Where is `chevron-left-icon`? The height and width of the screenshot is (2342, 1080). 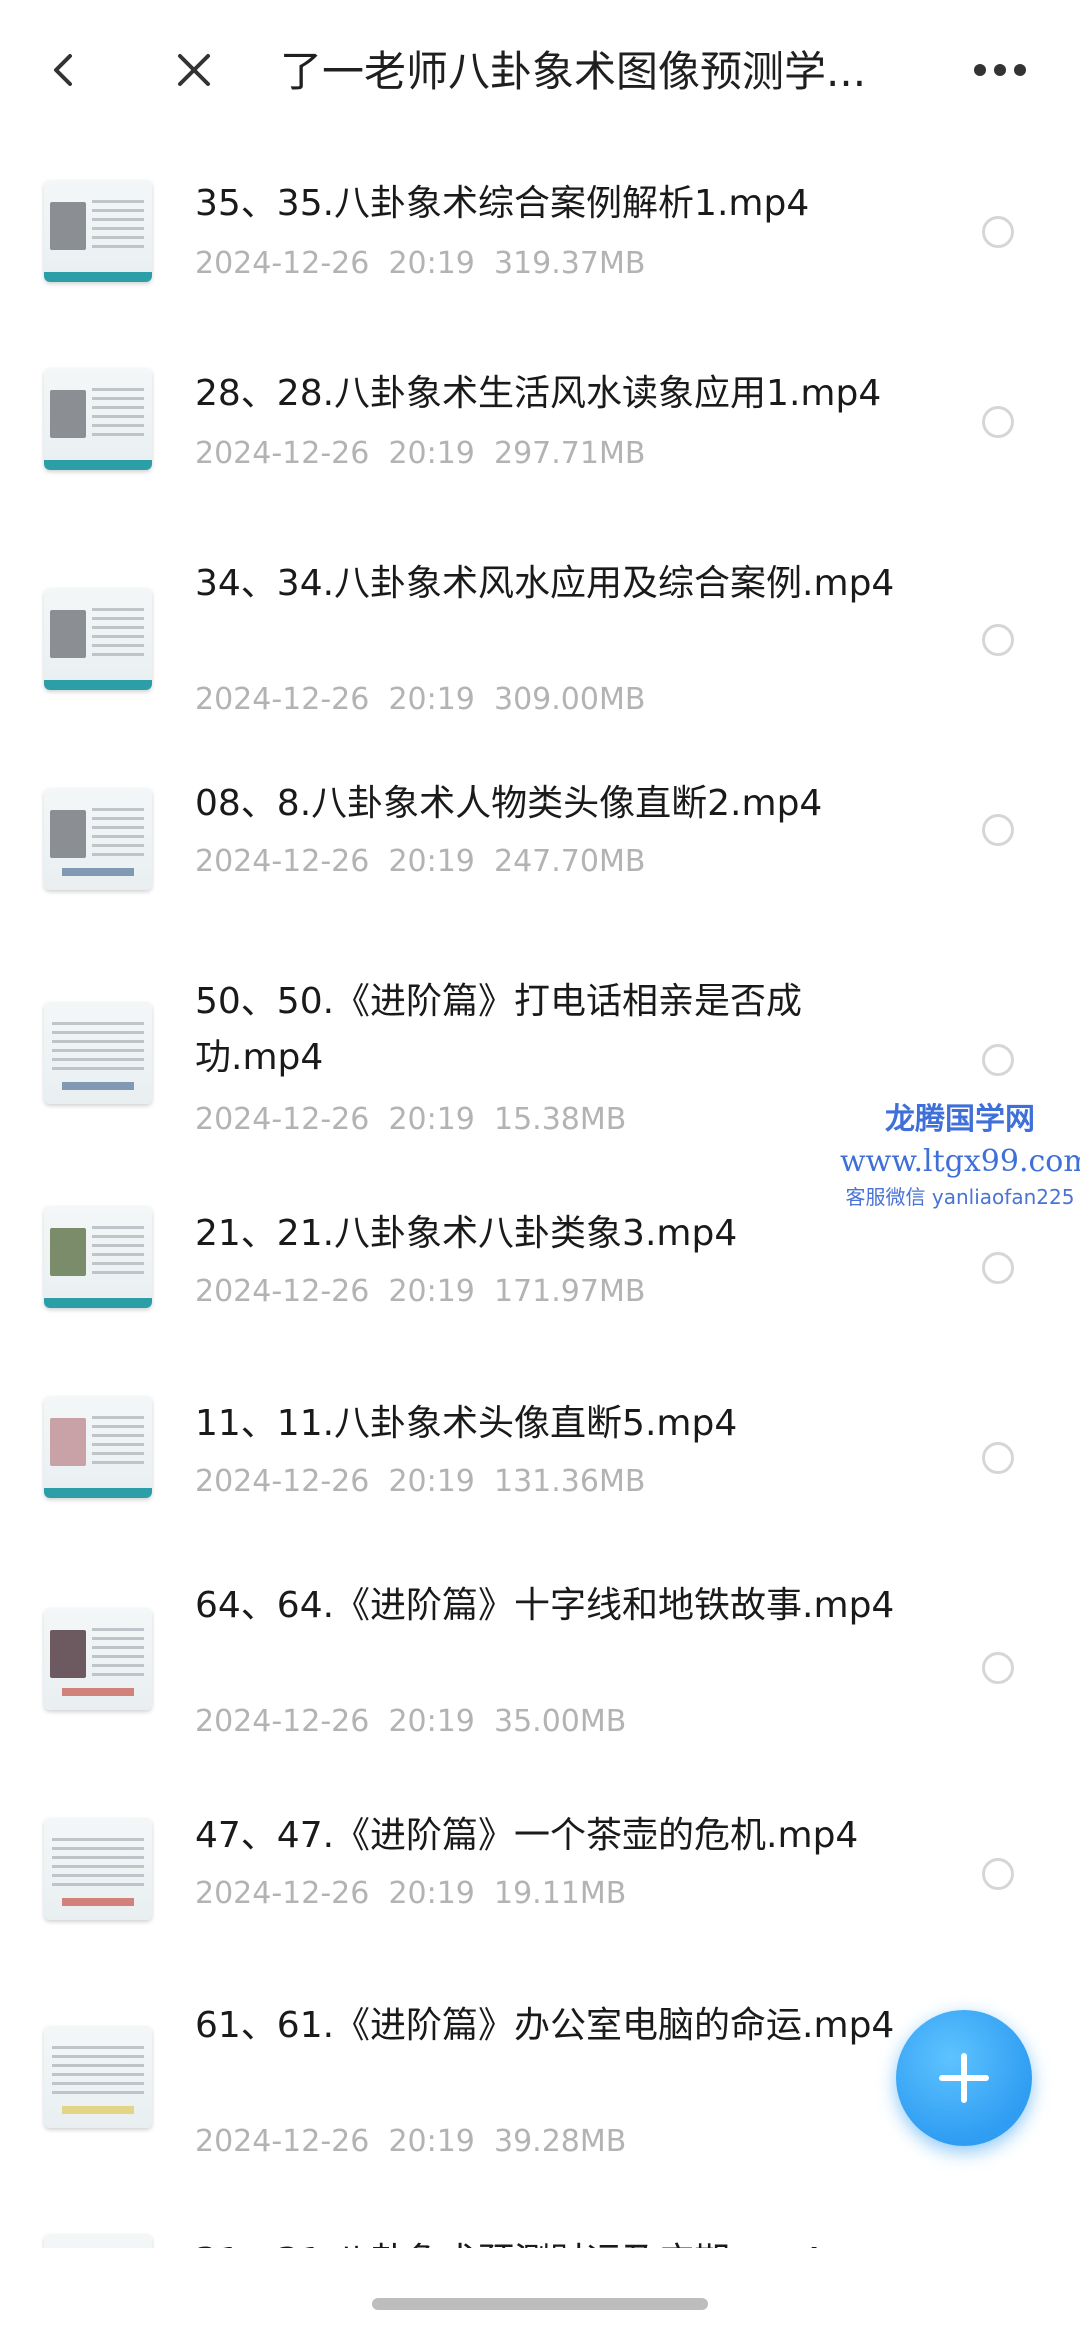
chevron-left-icon is located at coordinates (63, 70).